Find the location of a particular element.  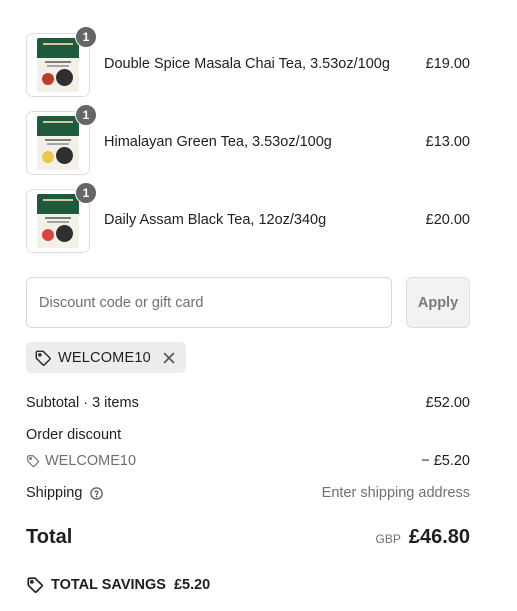

savings-label: TOTAL SAVINGS is located at coordinates (108, 585).